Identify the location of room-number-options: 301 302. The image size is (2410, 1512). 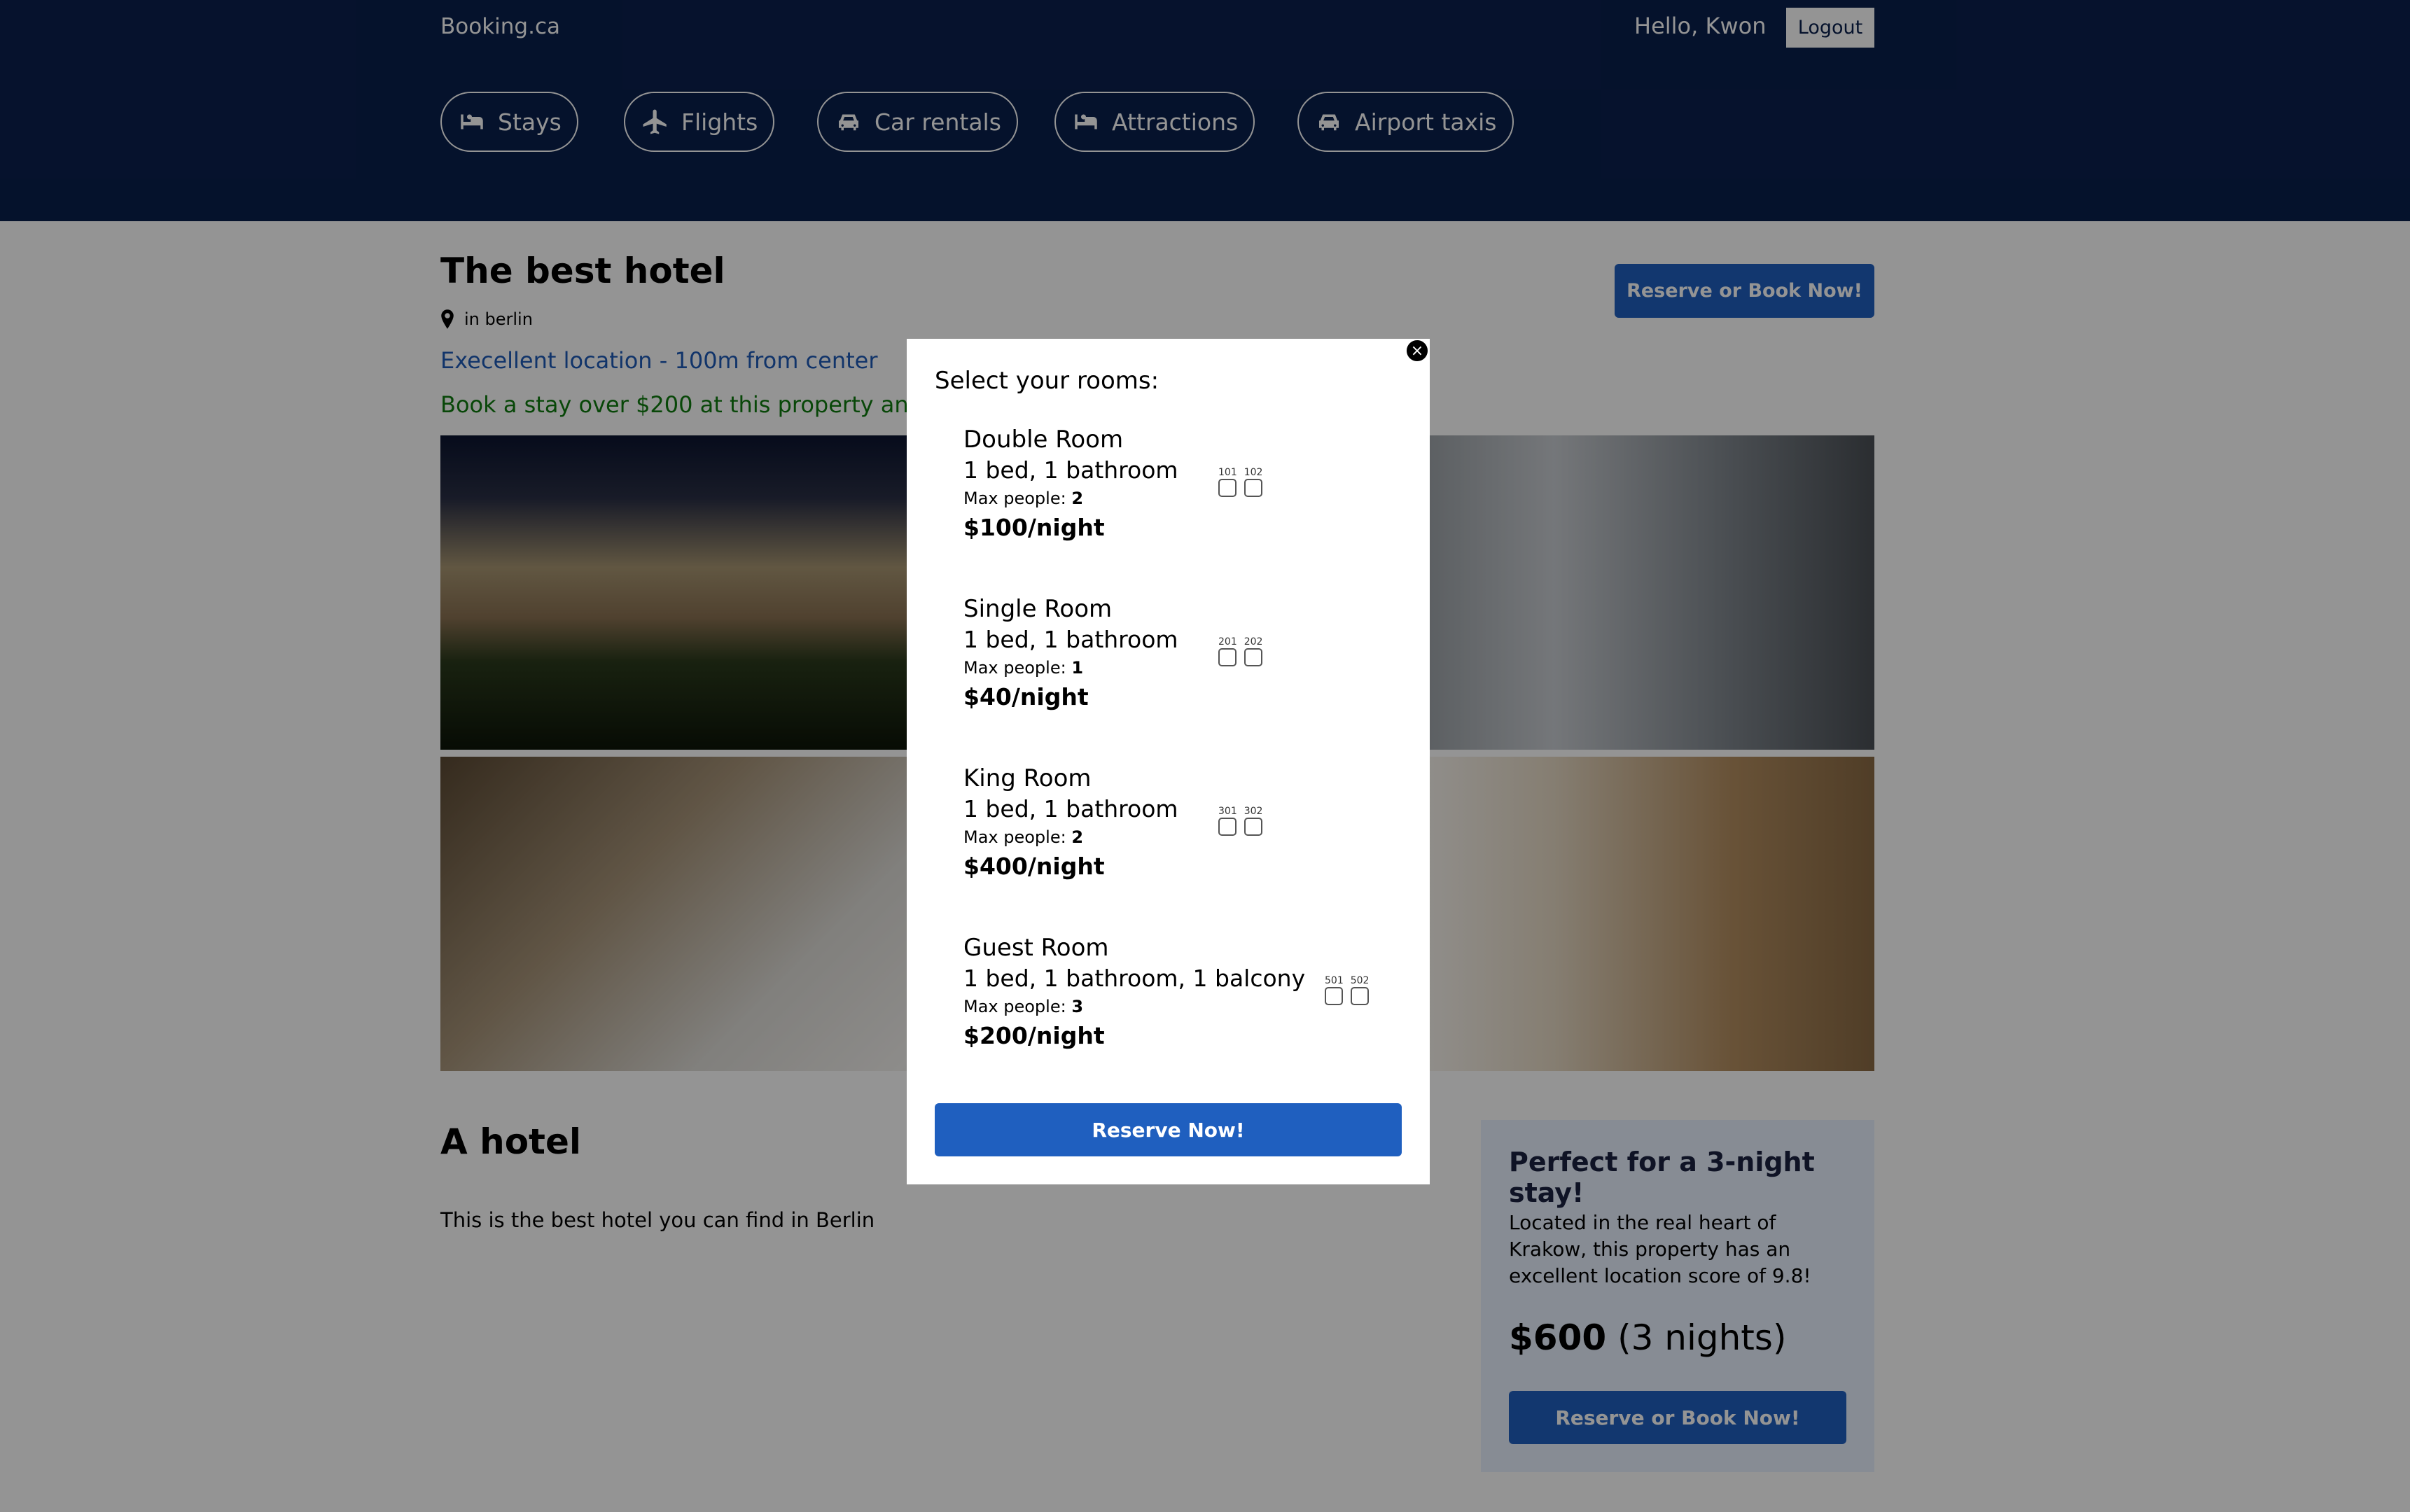
(1240, 820).